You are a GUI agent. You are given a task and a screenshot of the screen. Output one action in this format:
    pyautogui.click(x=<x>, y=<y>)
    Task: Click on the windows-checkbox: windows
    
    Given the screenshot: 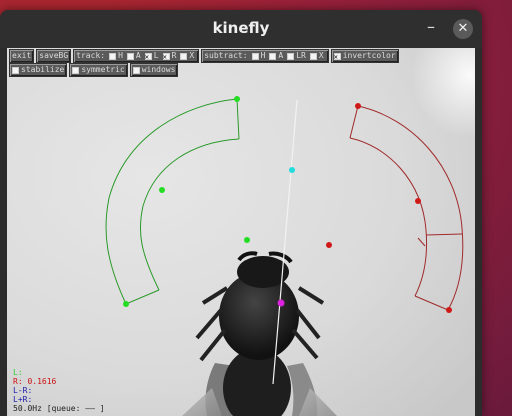 What is the action you would take?
    pyautogui.click(x=154, y=70)
    